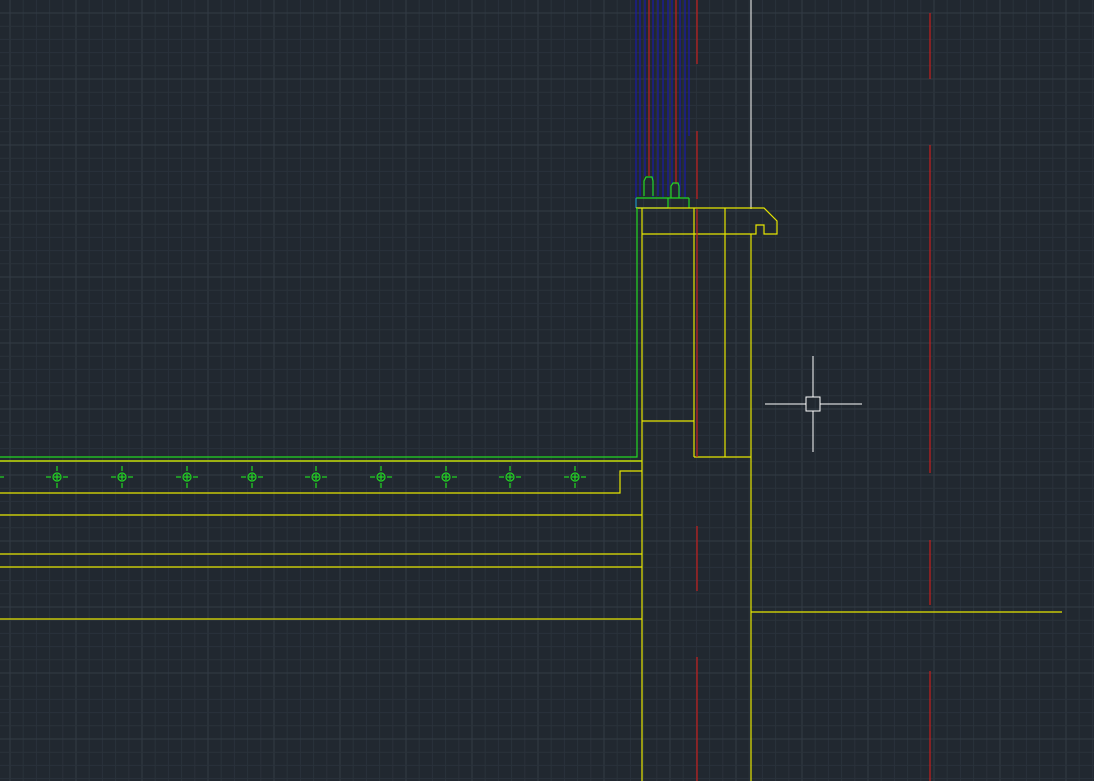 Image resolution: width=1094 pixels, height=781 pixels. What do you see at coordinates (651, 203) in the screenshot?
I see `cyan-base-plate` at bounding box center [651, 203].